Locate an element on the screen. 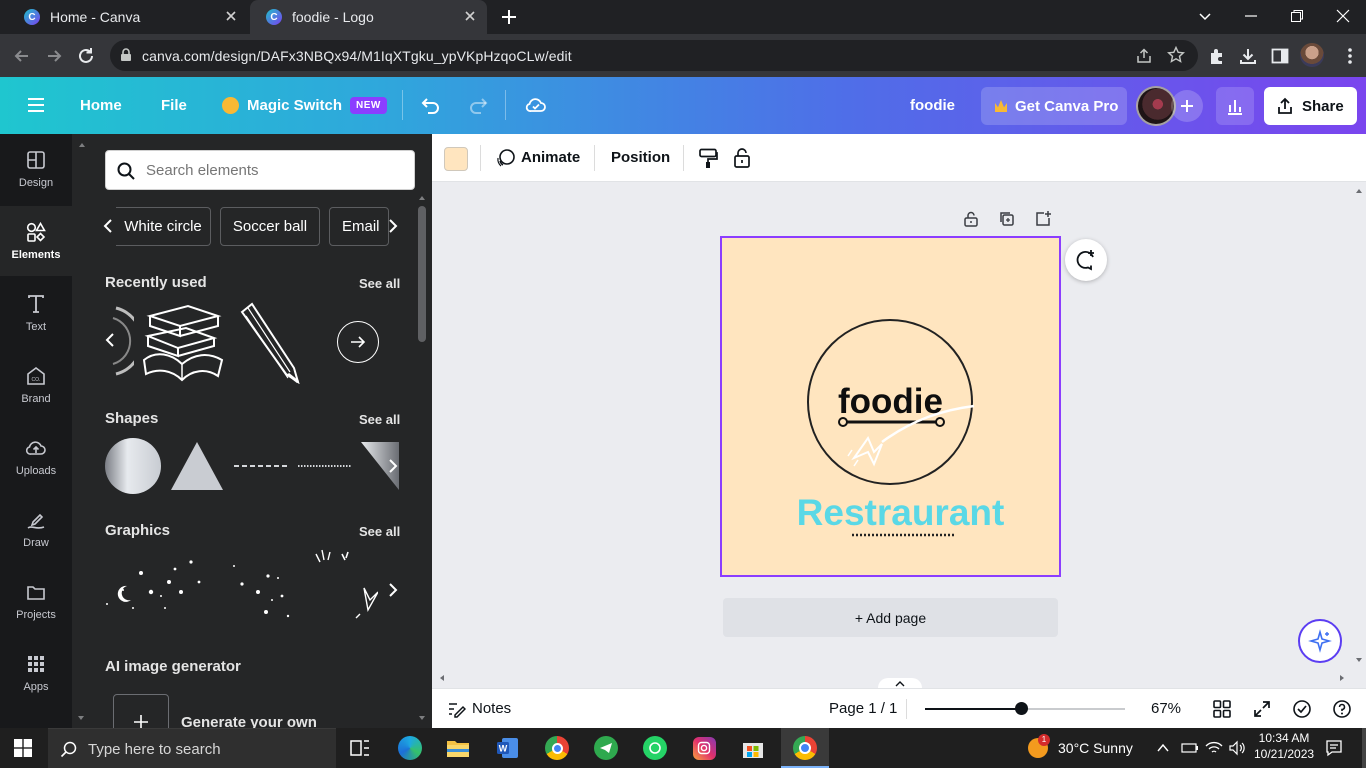 The image size is (1366, 768). animate-icon is located at coordinates (506, 158).